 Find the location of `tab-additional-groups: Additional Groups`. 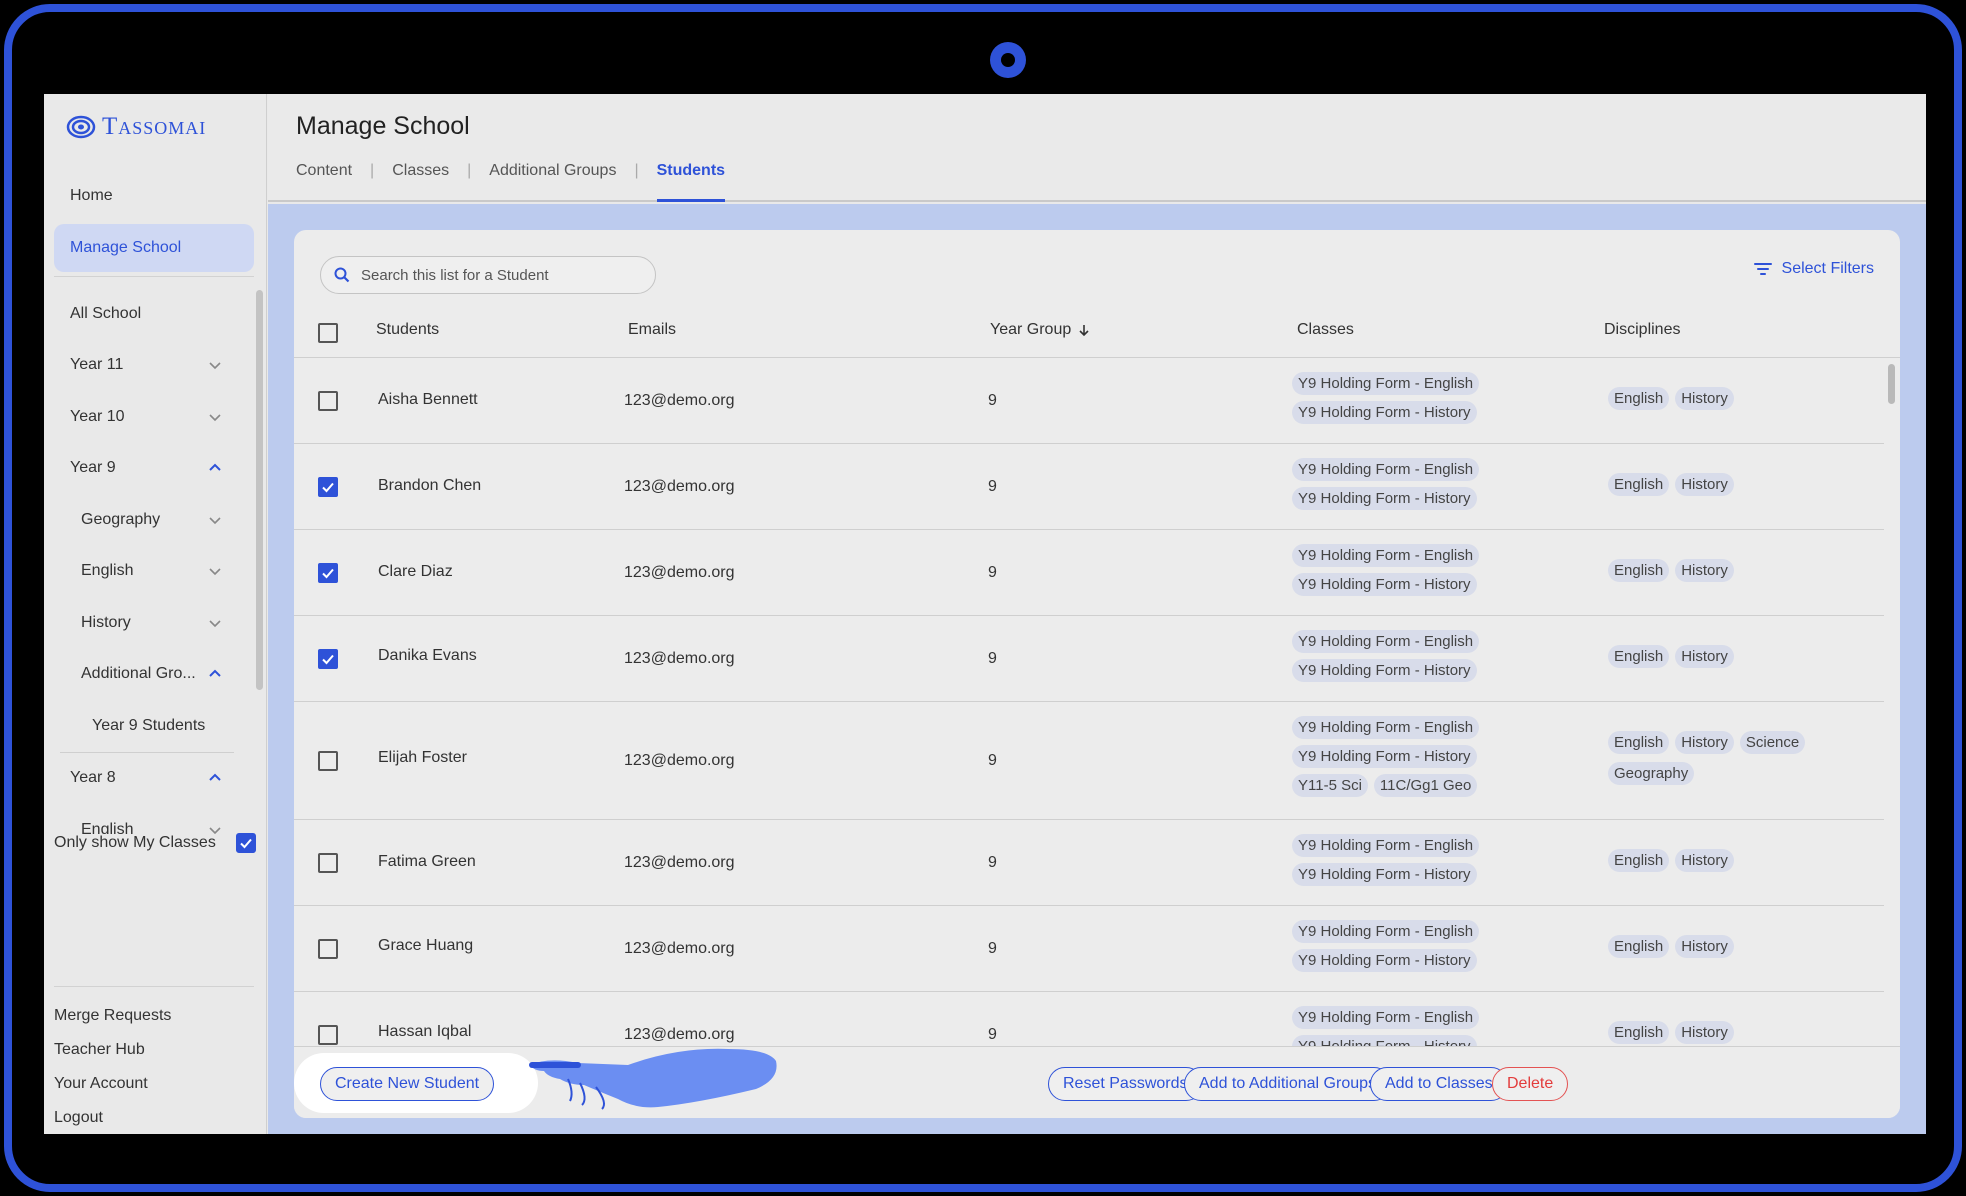

tab-additional-groups: Additional Groups is located at coordinates (552, 178).